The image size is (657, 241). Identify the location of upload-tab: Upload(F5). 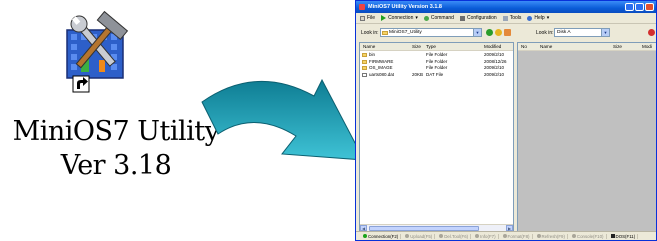
(419, 236).